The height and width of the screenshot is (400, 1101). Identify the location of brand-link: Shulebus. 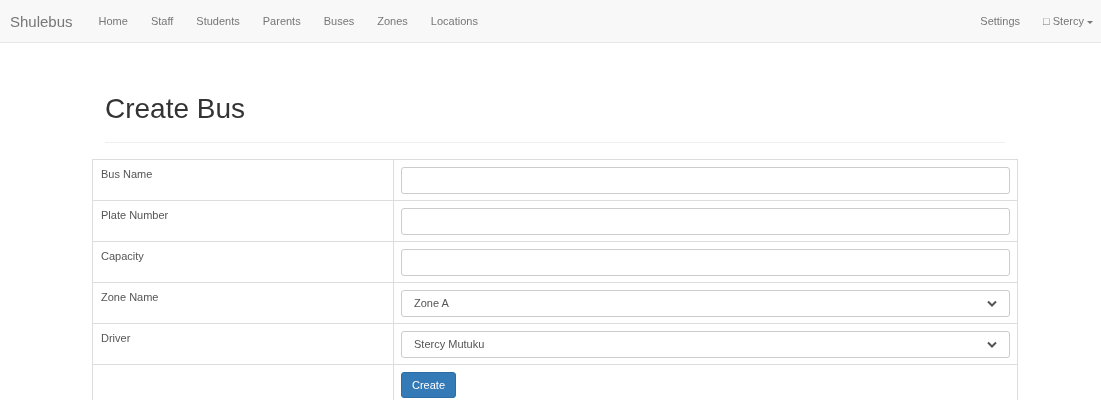
(41, 21).